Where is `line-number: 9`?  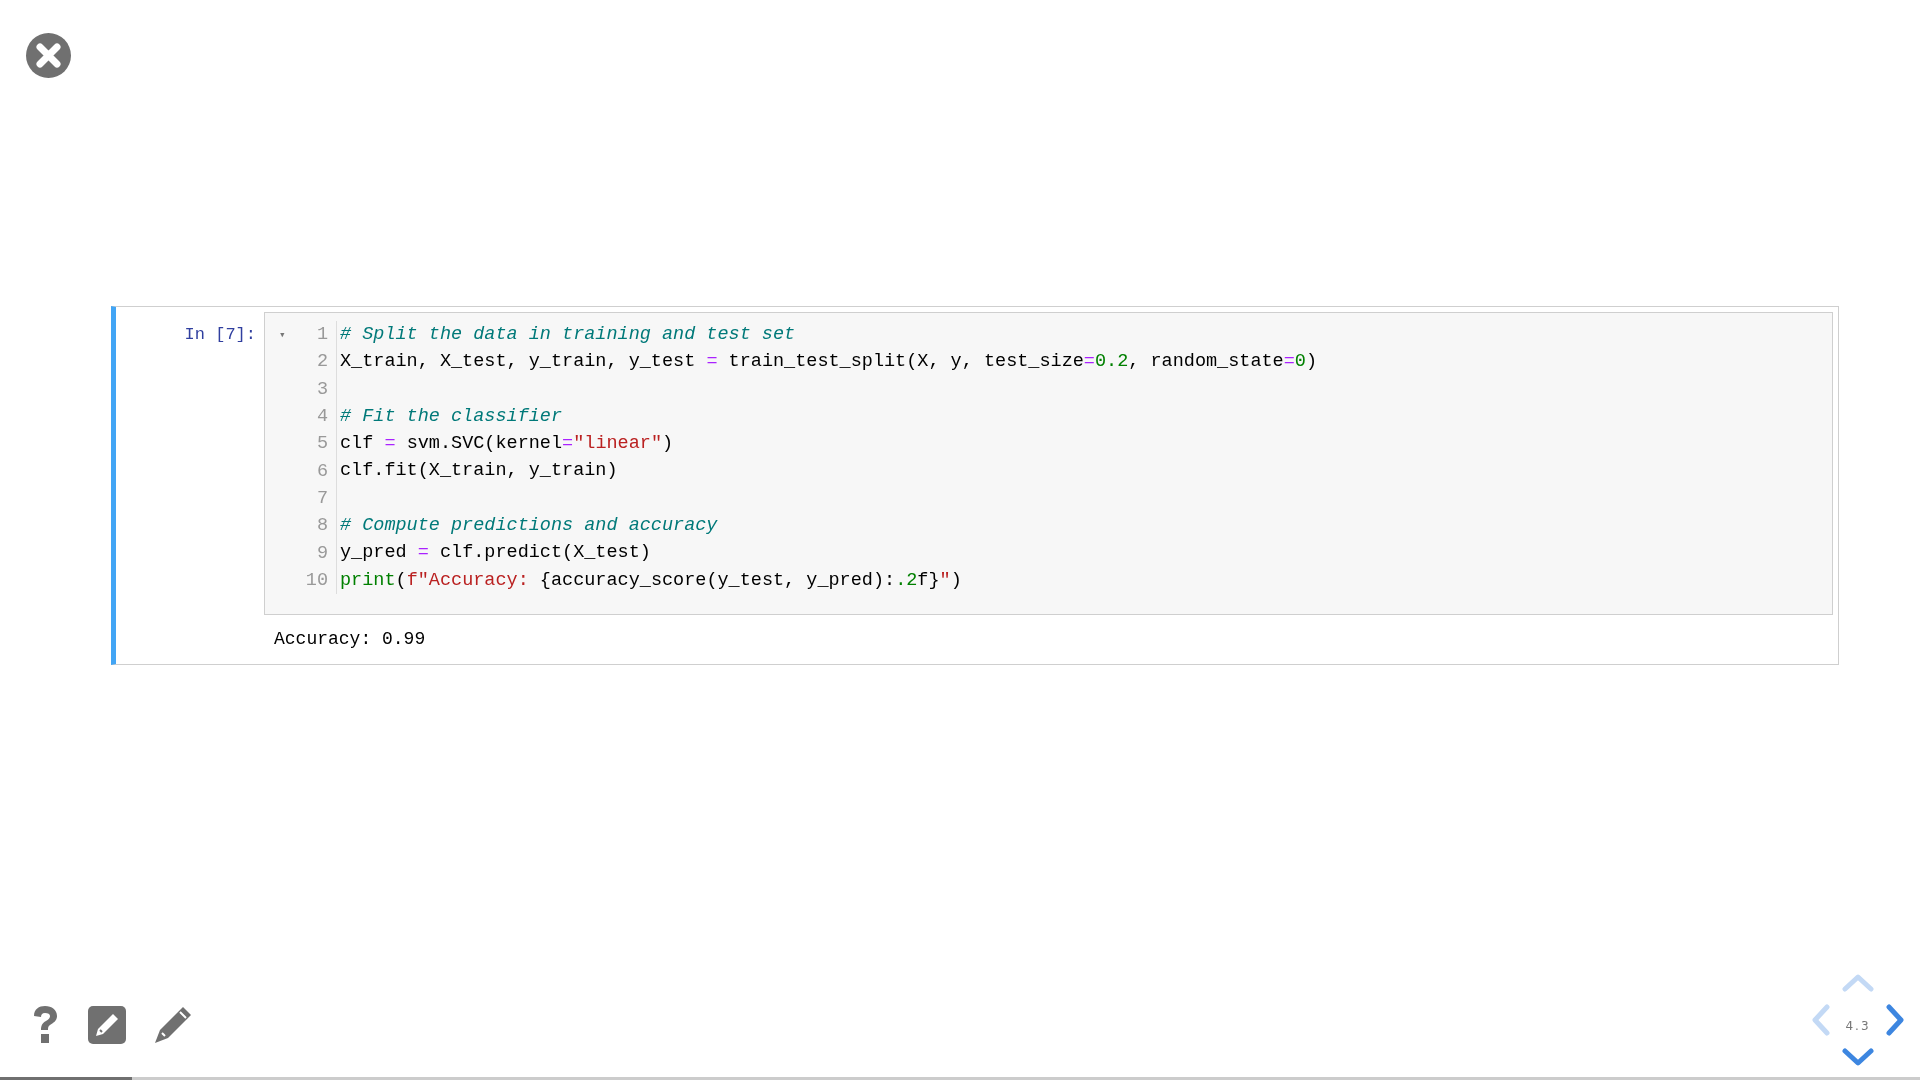 line-number: 9 is located at coordinates (322, 553).